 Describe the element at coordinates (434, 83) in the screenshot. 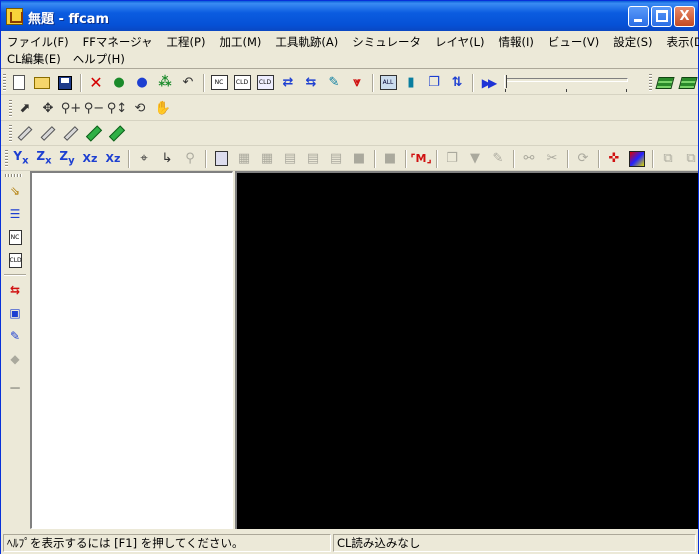

I see `copy-window-button: ❐` at that location.